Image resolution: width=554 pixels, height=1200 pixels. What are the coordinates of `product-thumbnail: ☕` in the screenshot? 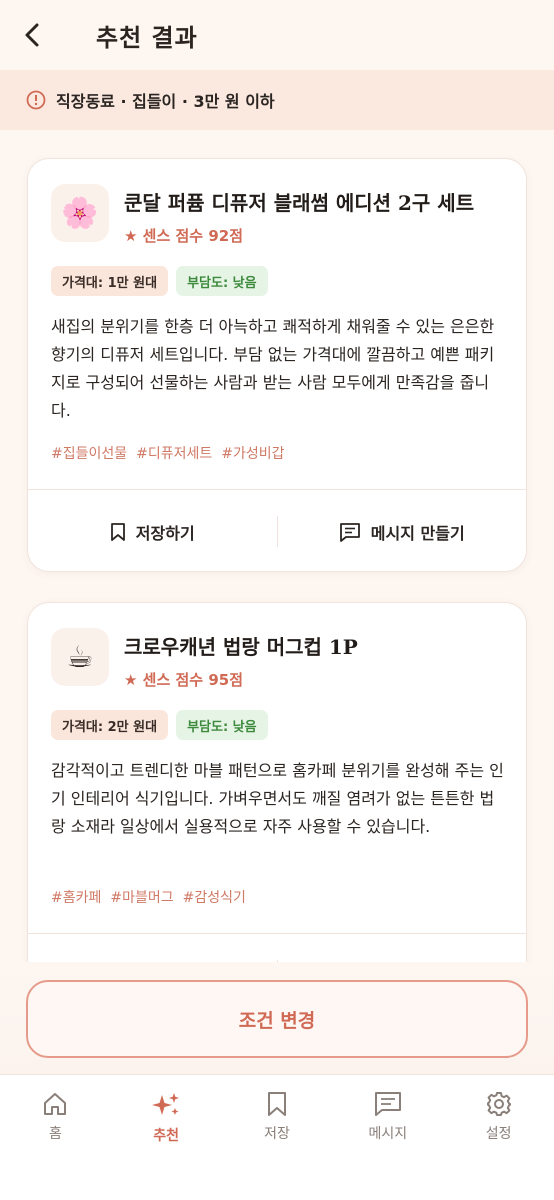 It's located at (80, 657).